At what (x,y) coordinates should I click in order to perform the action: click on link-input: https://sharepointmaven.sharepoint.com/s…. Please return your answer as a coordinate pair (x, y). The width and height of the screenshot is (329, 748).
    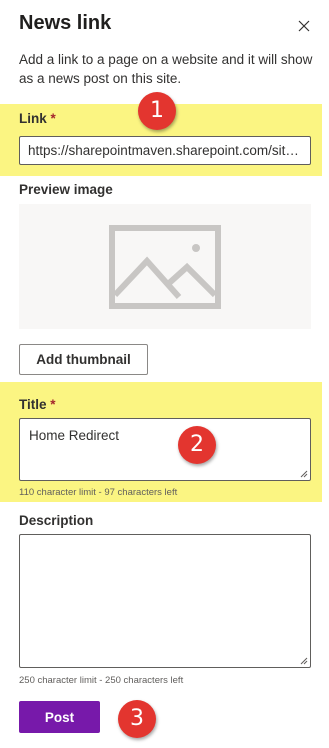
    Looking at the image, I should click on (165, 150).